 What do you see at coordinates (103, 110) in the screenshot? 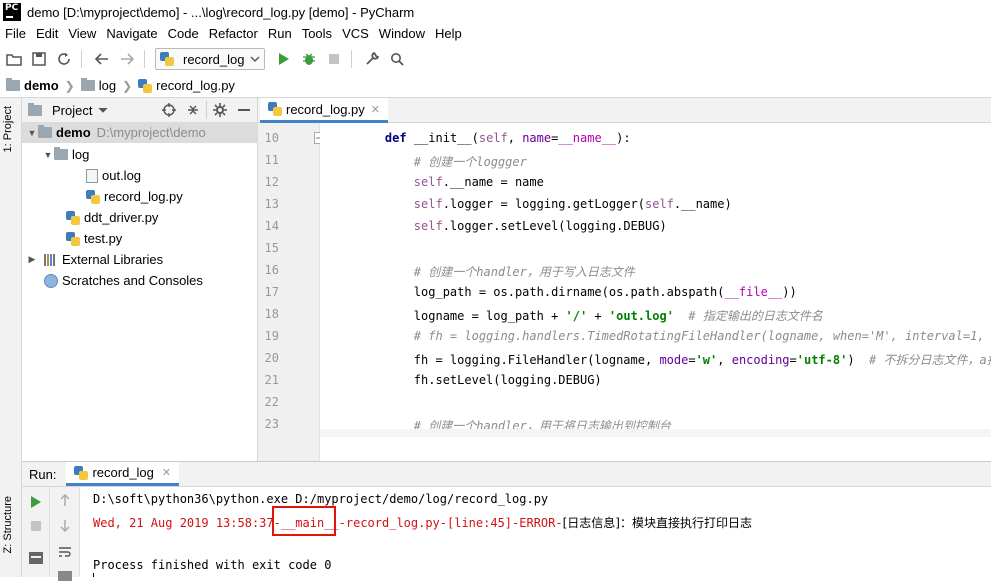
I see `chevron-down-icon` at bounding box center [103, 110].